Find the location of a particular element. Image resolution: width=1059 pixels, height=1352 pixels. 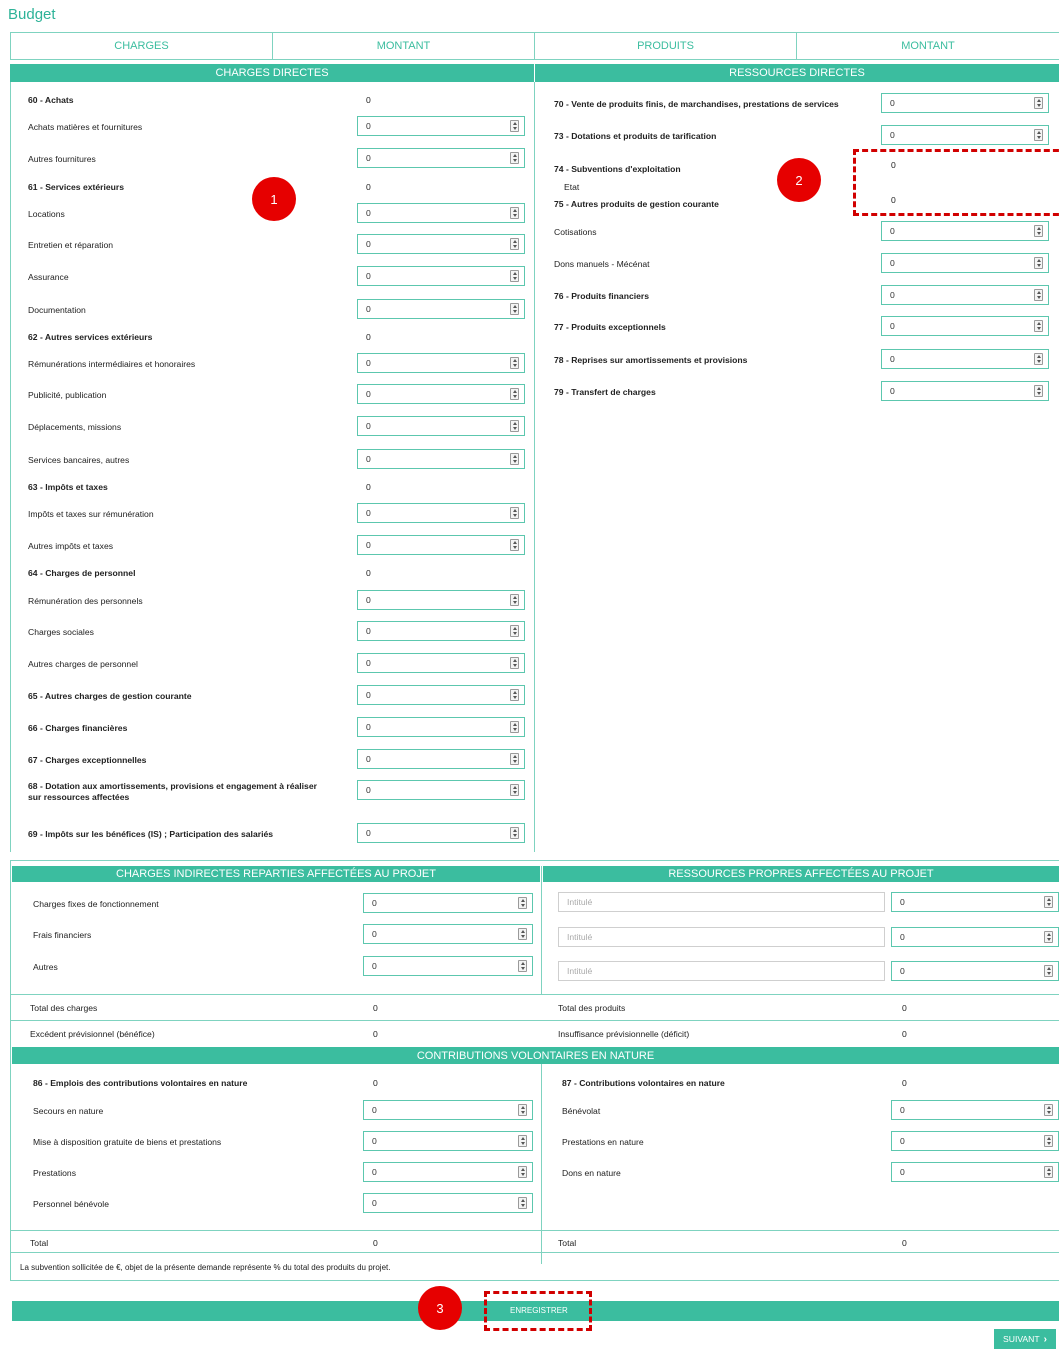

indirect-label: Frais financiers is located at coordinates (62, 935).